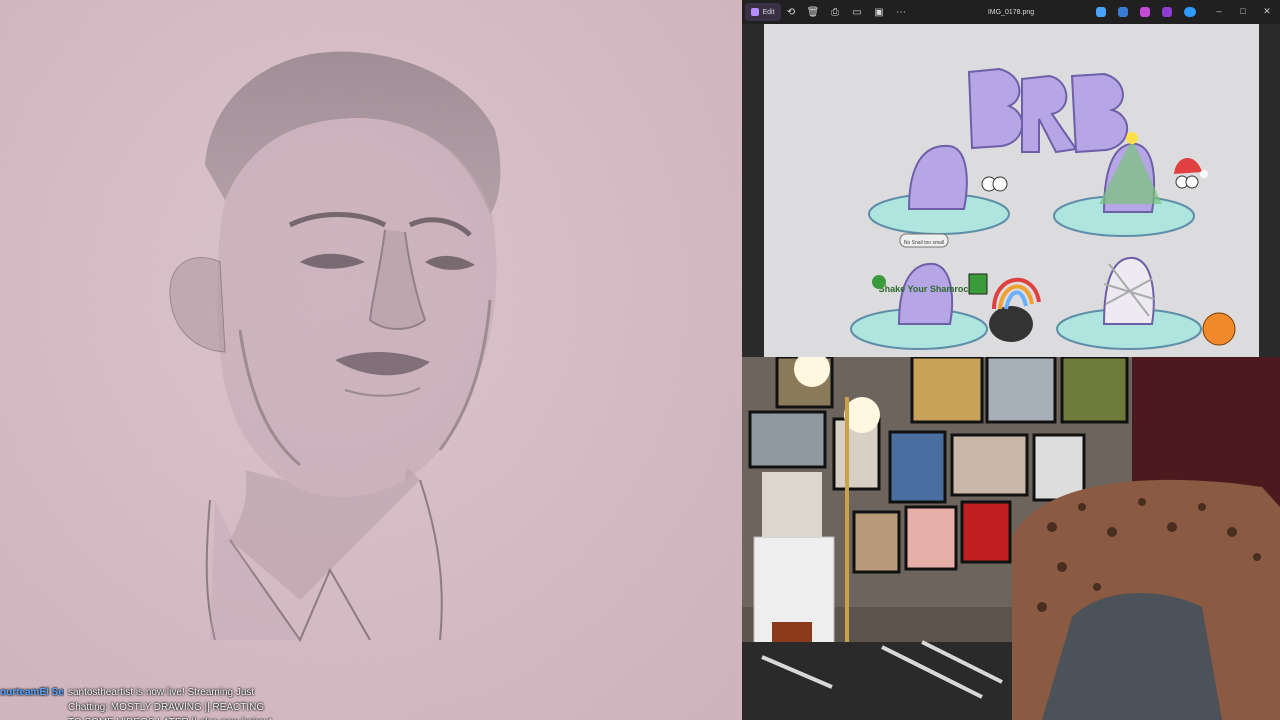  Describe the element at coordinates (768, 12) in the screenshot. I see `edit-label: Edit` at that location.